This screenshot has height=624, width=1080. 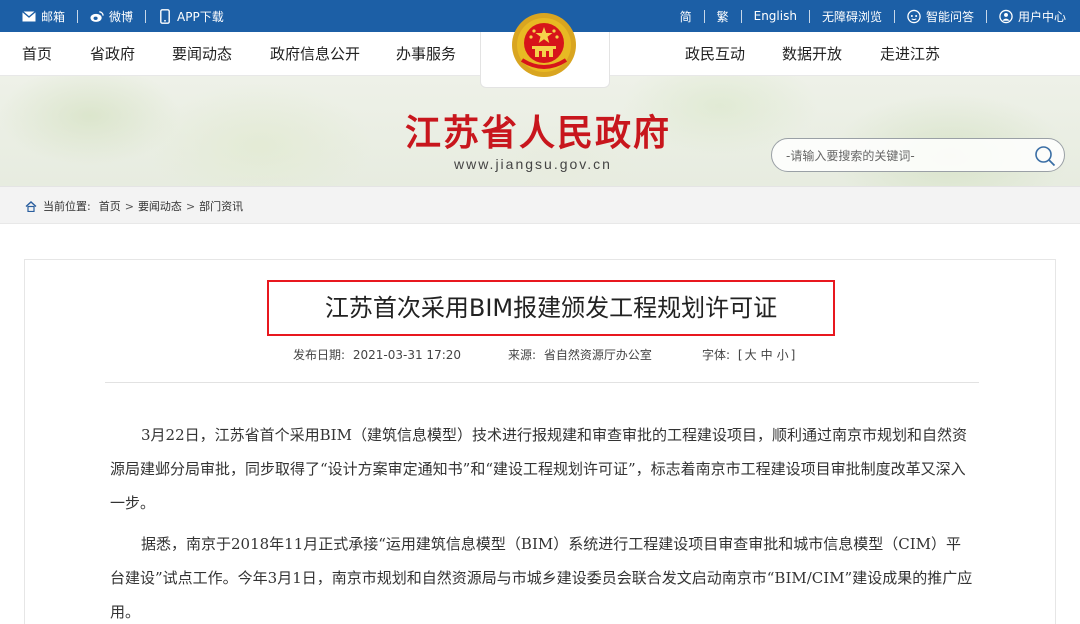 I want to click on font-size-medium-button: 中, so click(x=767, y=355).